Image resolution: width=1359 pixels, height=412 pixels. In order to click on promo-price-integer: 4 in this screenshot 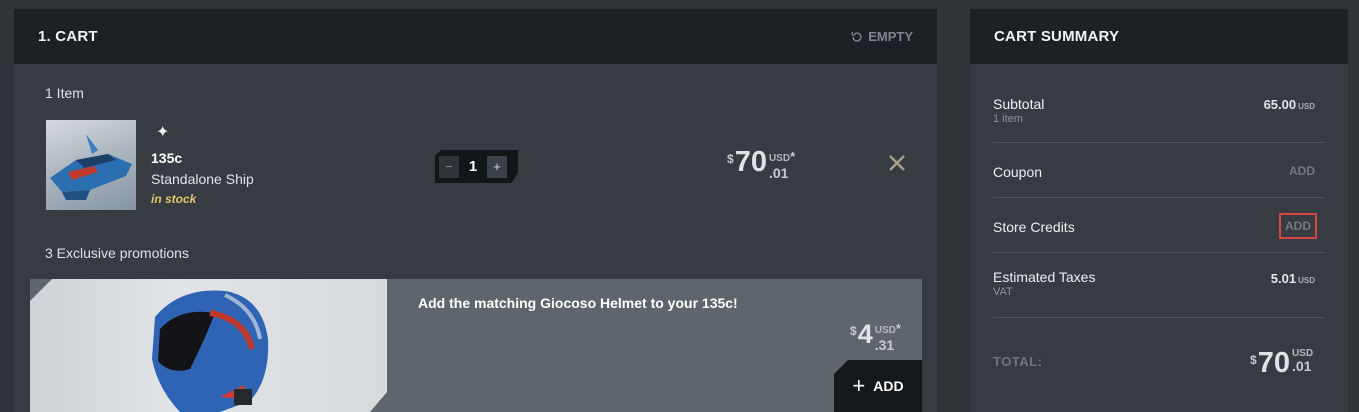, I will do `click(865, 334)`.